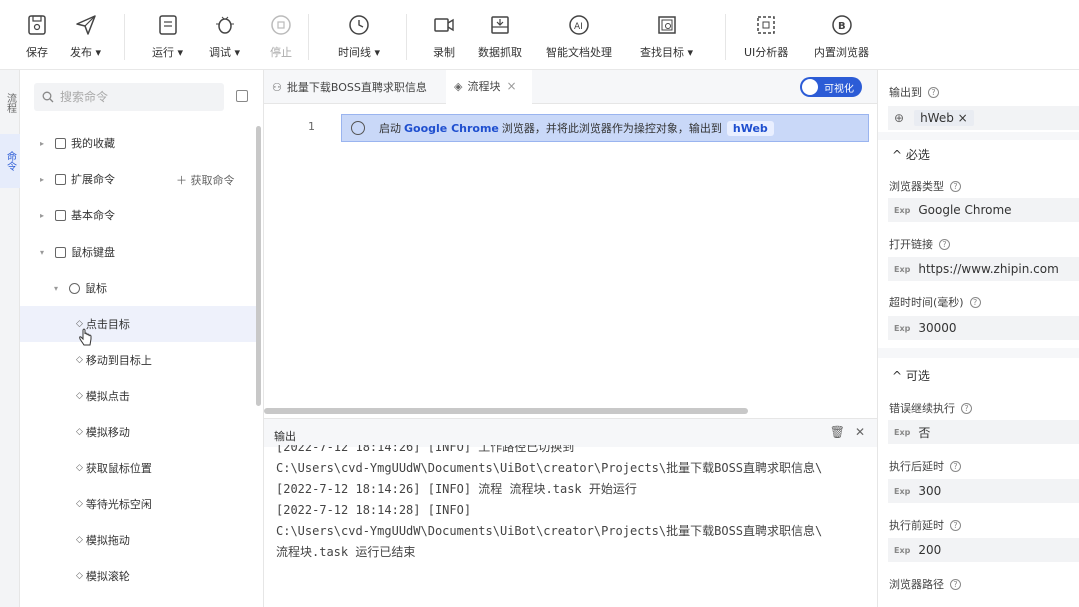  Describe the element at coordinates (444, 25) in the screenshot. I see `record-icon` at that location.